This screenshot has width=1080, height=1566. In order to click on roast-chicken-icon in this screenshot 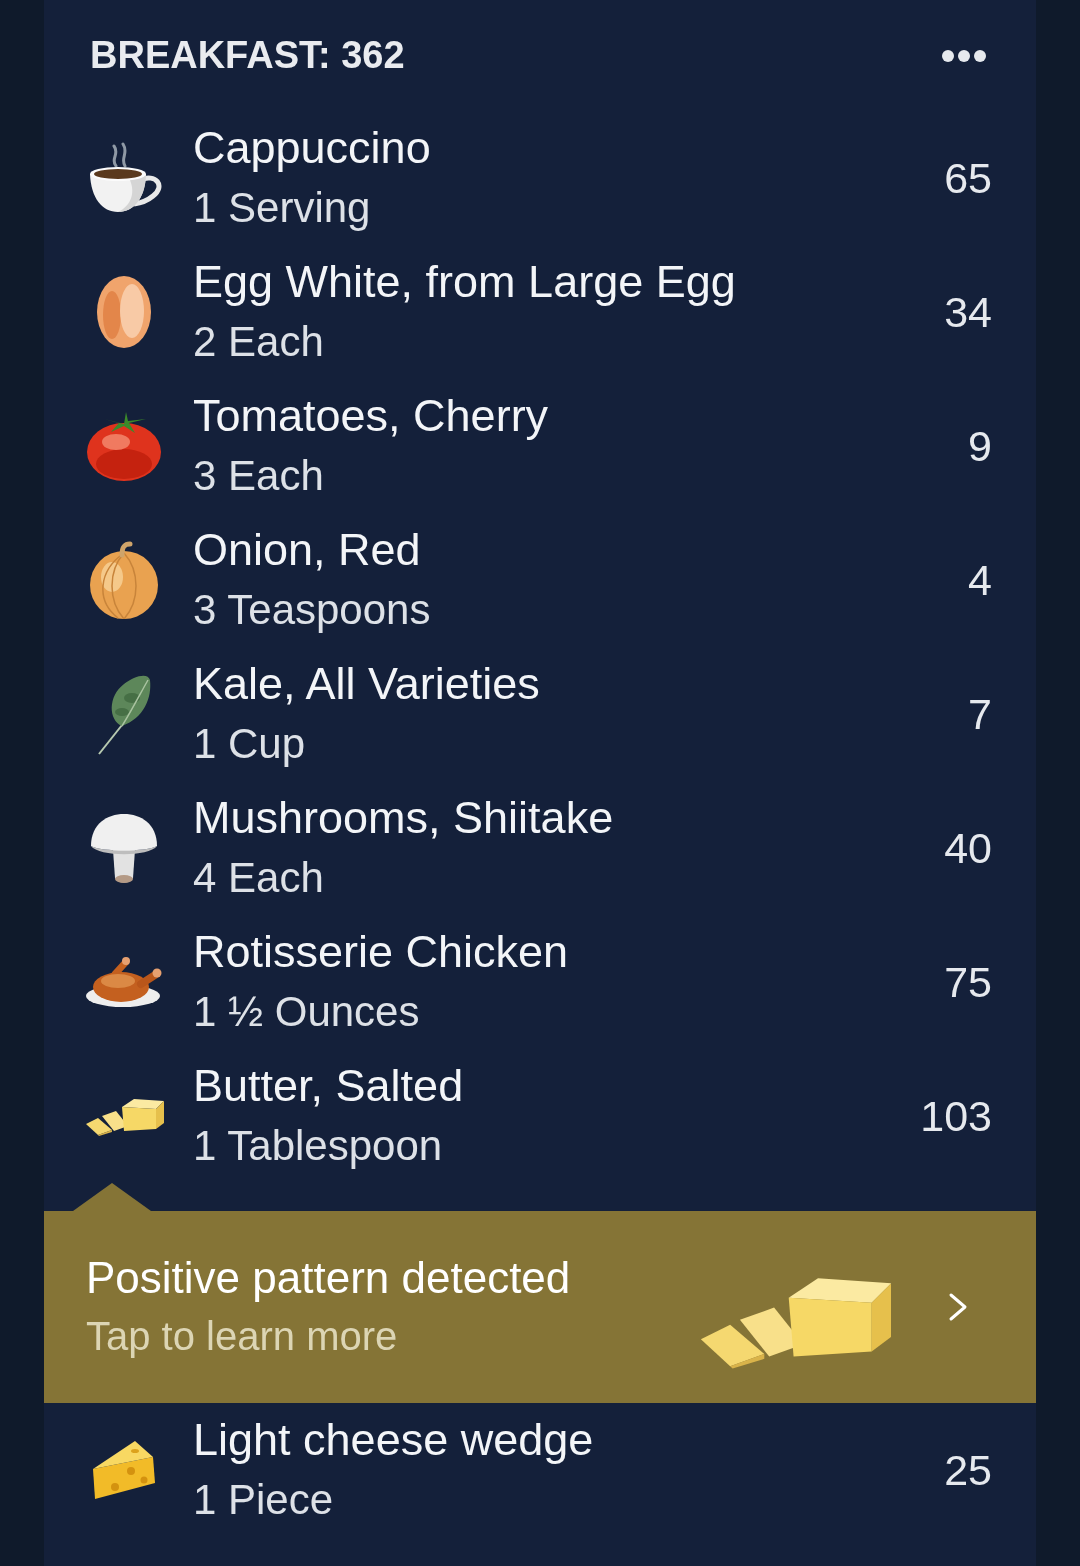, I will do `click(124, 982)`.